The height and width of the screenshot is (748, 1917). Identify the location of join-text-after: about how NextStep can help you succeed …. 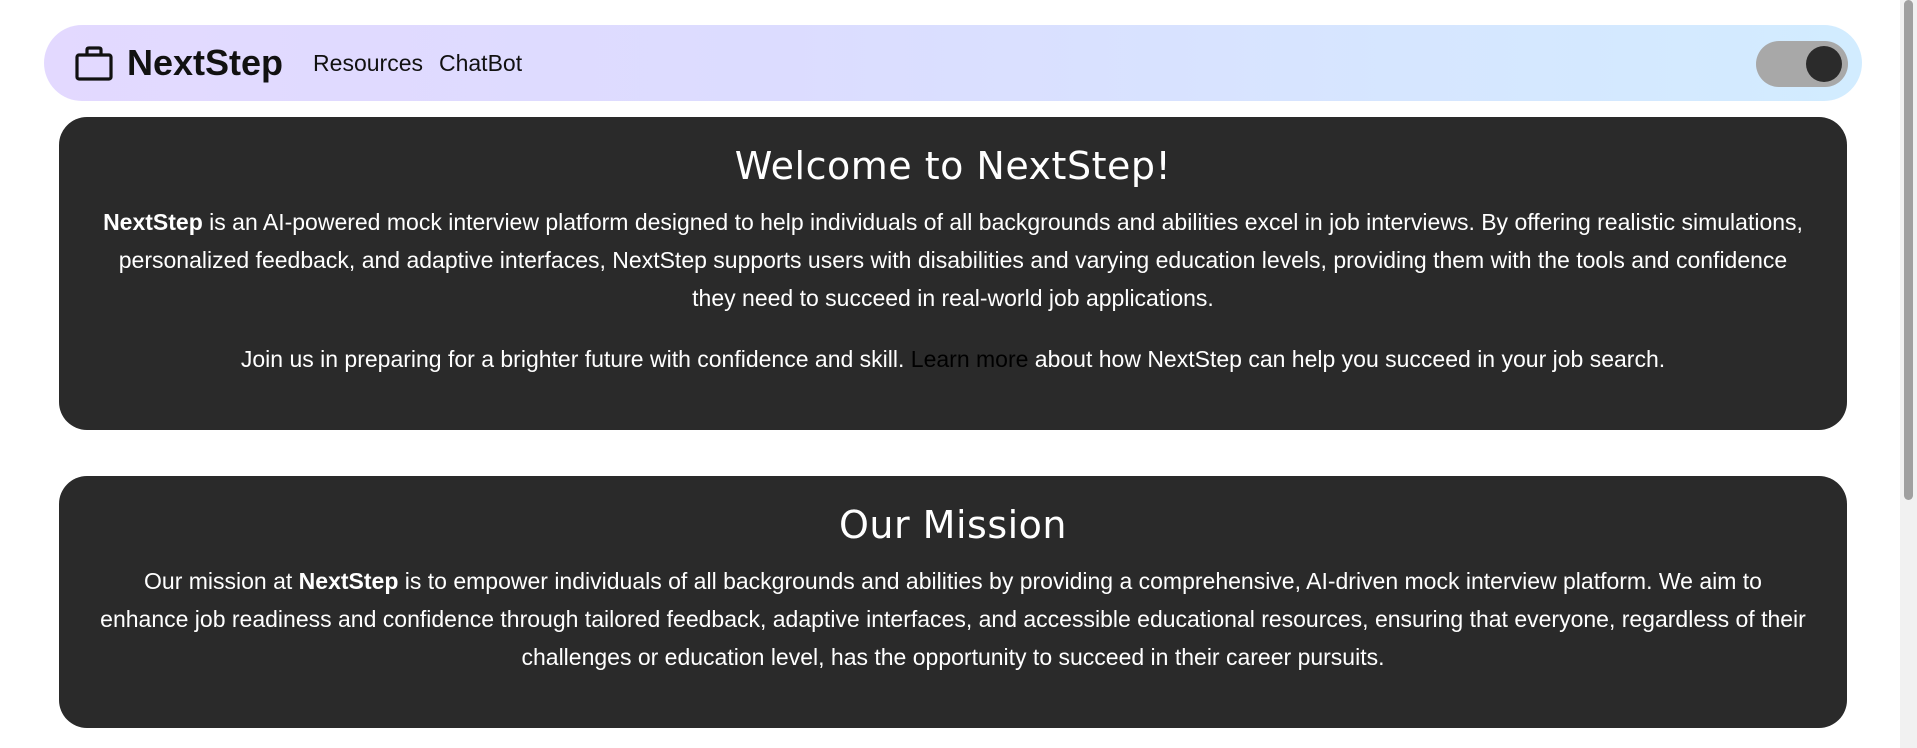
(1347, 359).